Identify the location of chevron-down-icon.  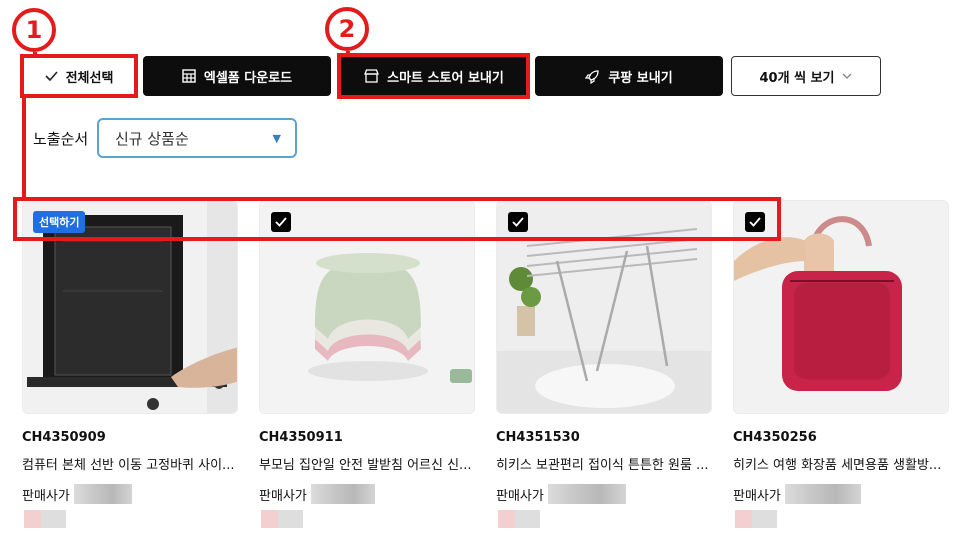
(847, 76).